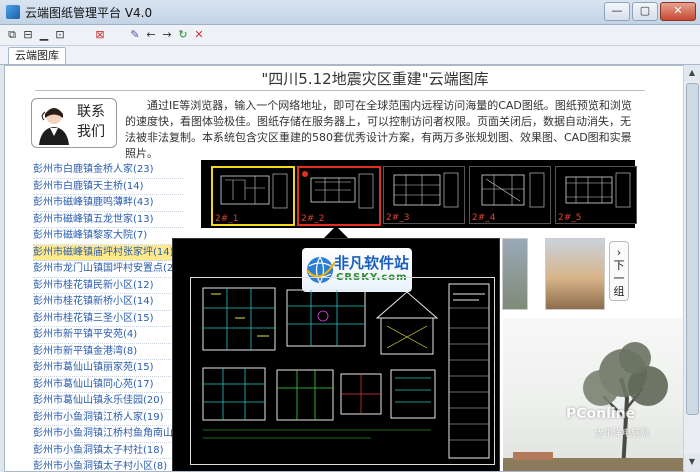 This screenshot has height=472, width=700. I want to click on thumbnail-label: 2#_4, so click(484, 218).